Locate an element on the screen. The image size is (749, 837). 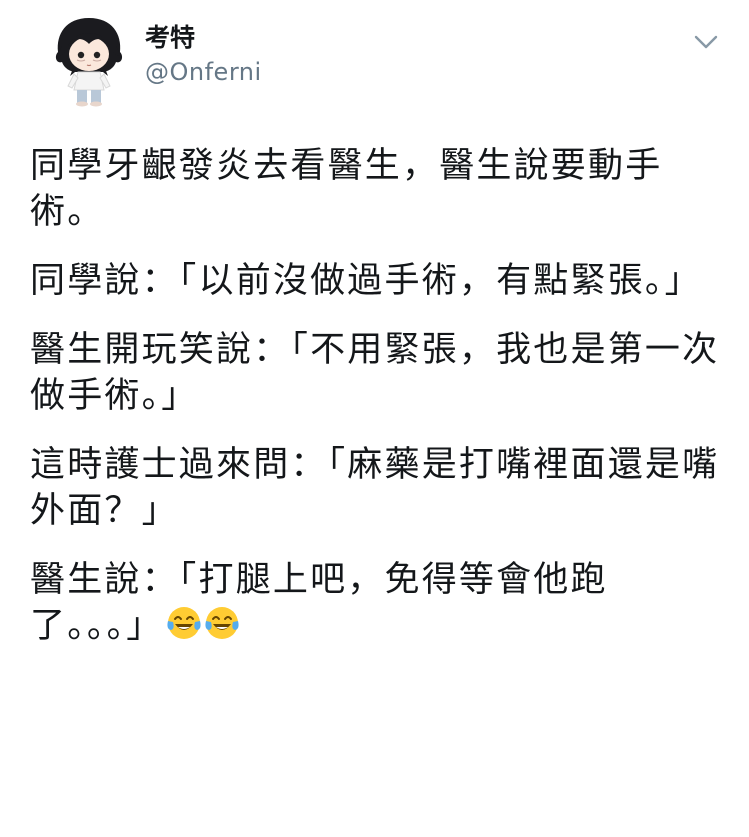
display-name: 考特 is located at coordinates (203, 38).